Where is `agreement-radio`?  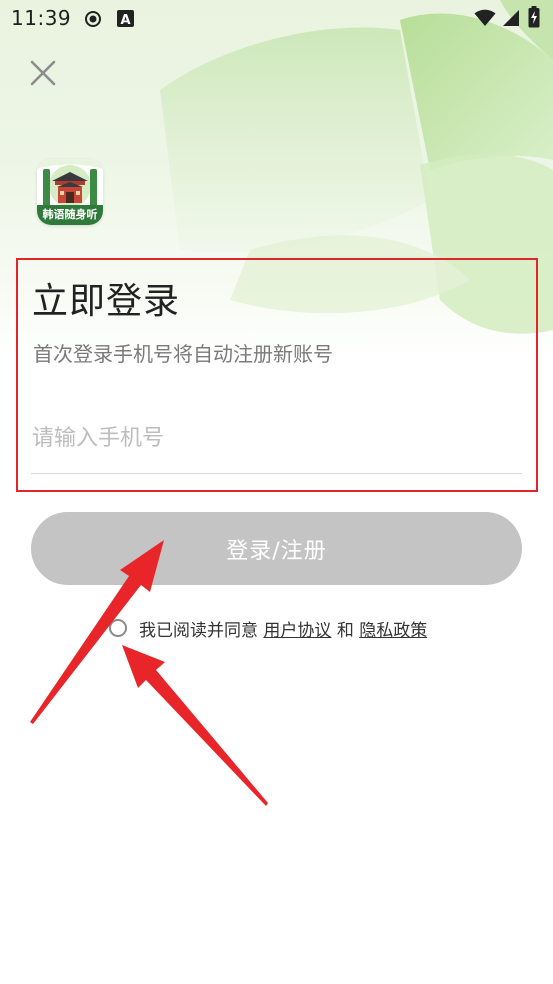
agreement-radio is located at coordinates (118, 628).